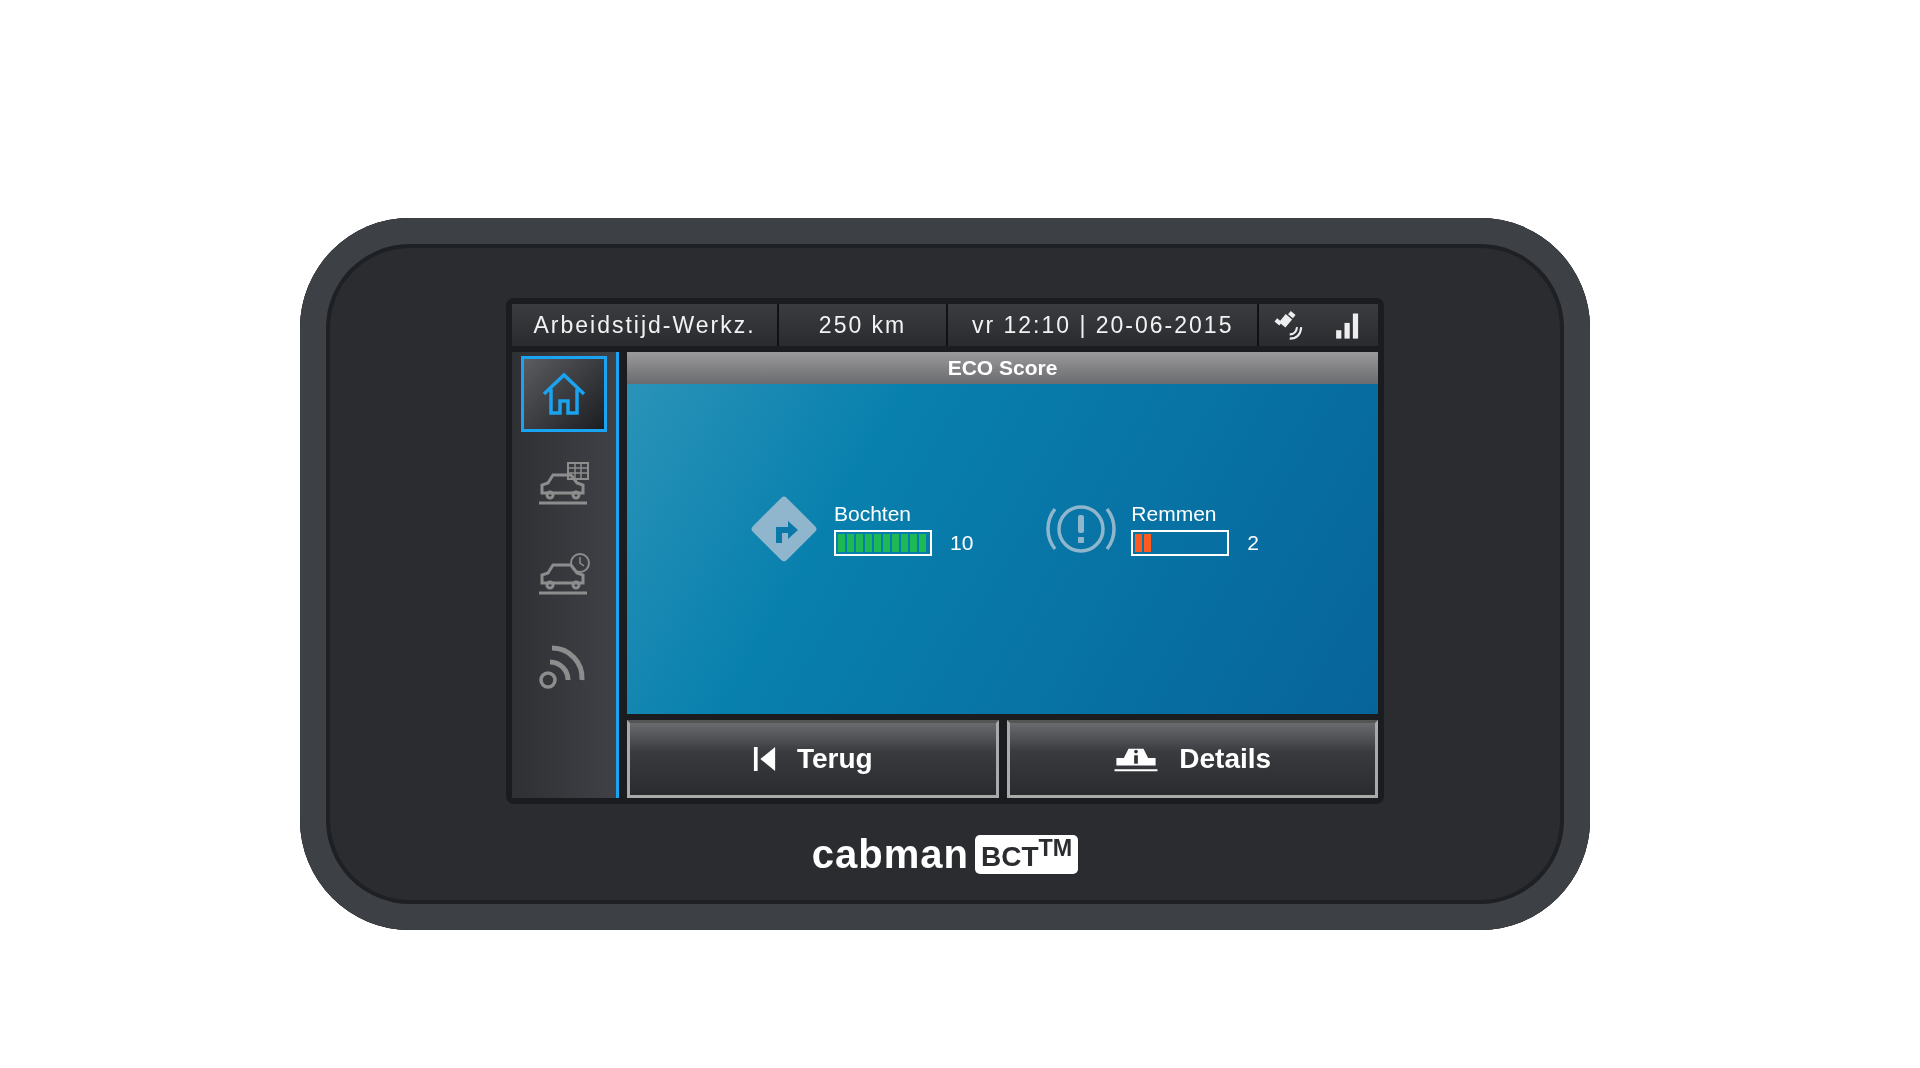 The image size is (1920, 1068). I want to click on brand-logo: cabman, so click(890, 854).